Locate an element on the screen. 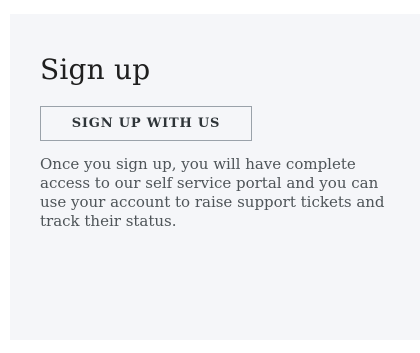  sign-up-button: SIGN UP WITH US is located at coordinates (146, 123).